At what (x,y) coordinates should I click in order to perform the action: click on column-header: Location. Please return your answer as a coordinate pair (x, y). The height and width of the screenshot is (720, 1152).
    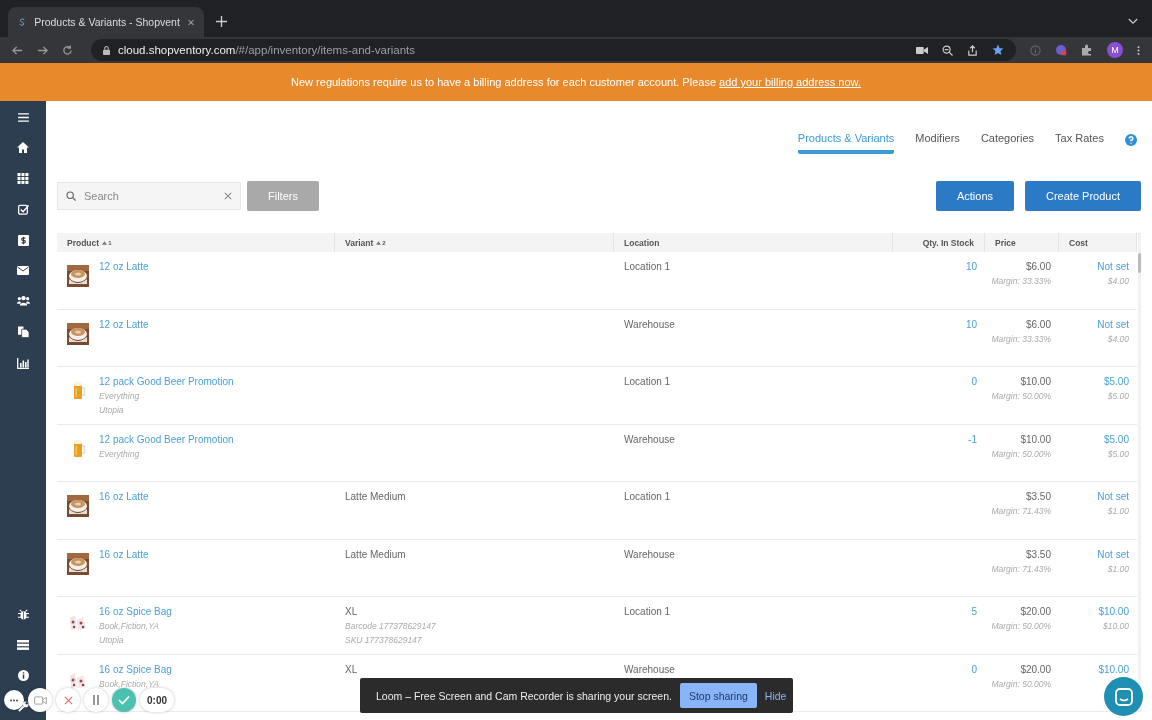
    Looking at the image, I should click on (642, 242).